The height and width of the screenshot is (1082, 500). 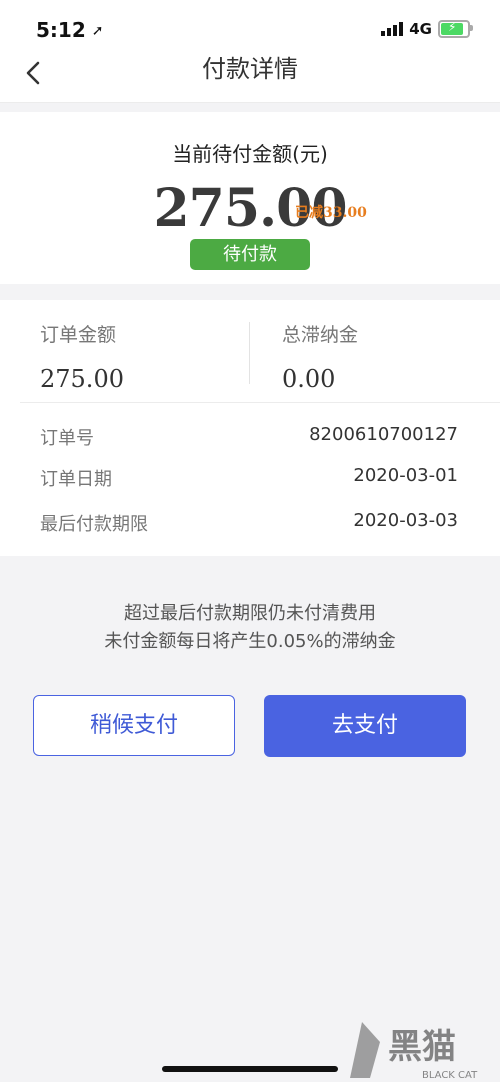 What do you see at coordinates (250, 69) in the screenshot?
I see `page-title: 付款详情` at bounding box center [250, 69].